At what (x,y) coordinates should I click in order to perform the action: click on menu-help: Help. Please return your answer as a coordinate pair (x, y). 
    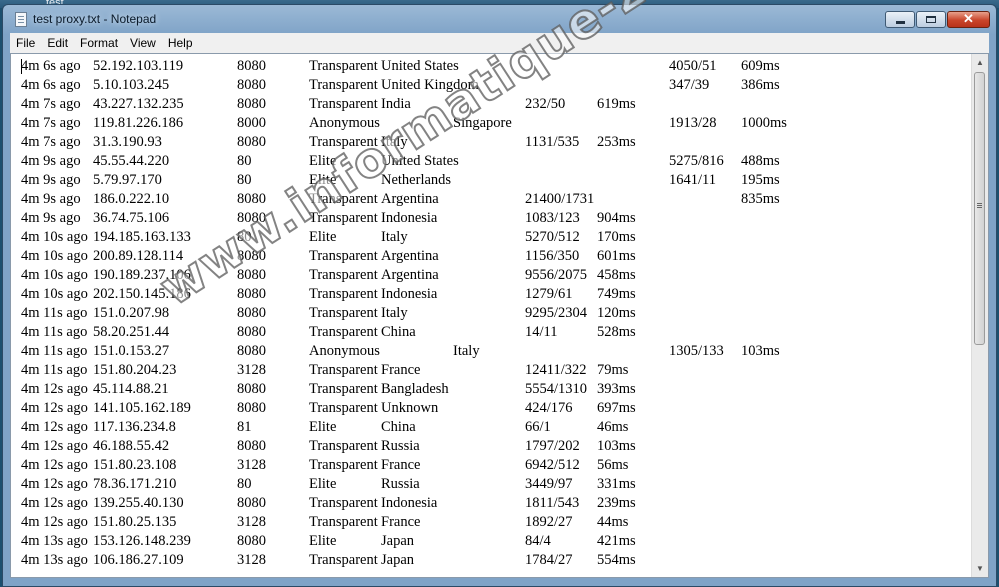
    Looking at the image, I should click on (180, 43).